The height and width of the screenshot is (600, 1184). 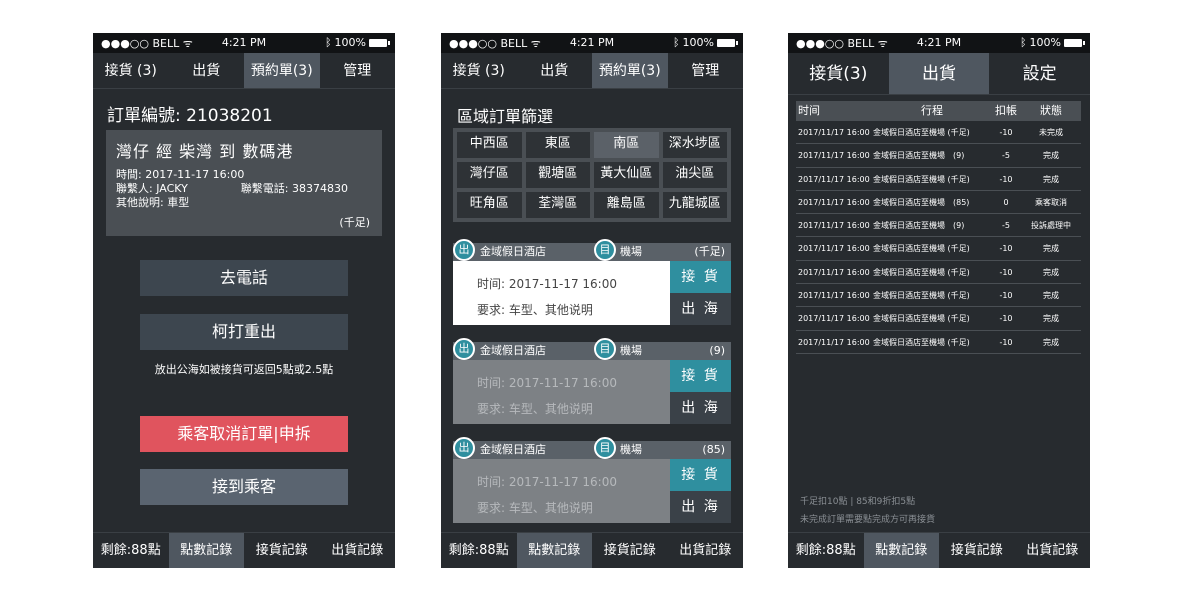 What do you see at coordinates (1006, 110) in the screenshot?
I see `col-deduction: 扣帳` at bounding box center [1006, 110].